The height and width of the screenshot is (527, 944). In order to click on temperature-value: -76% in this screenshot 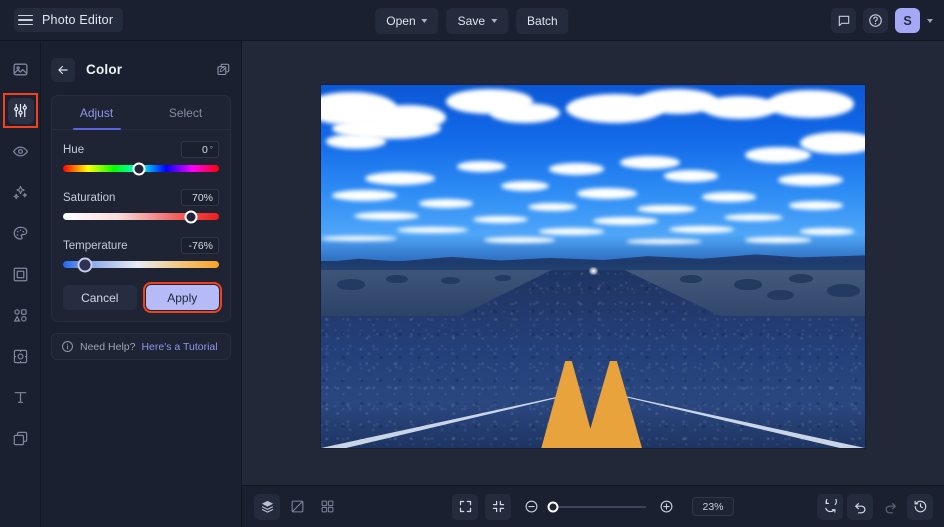, I will do `click(200, 245)`.